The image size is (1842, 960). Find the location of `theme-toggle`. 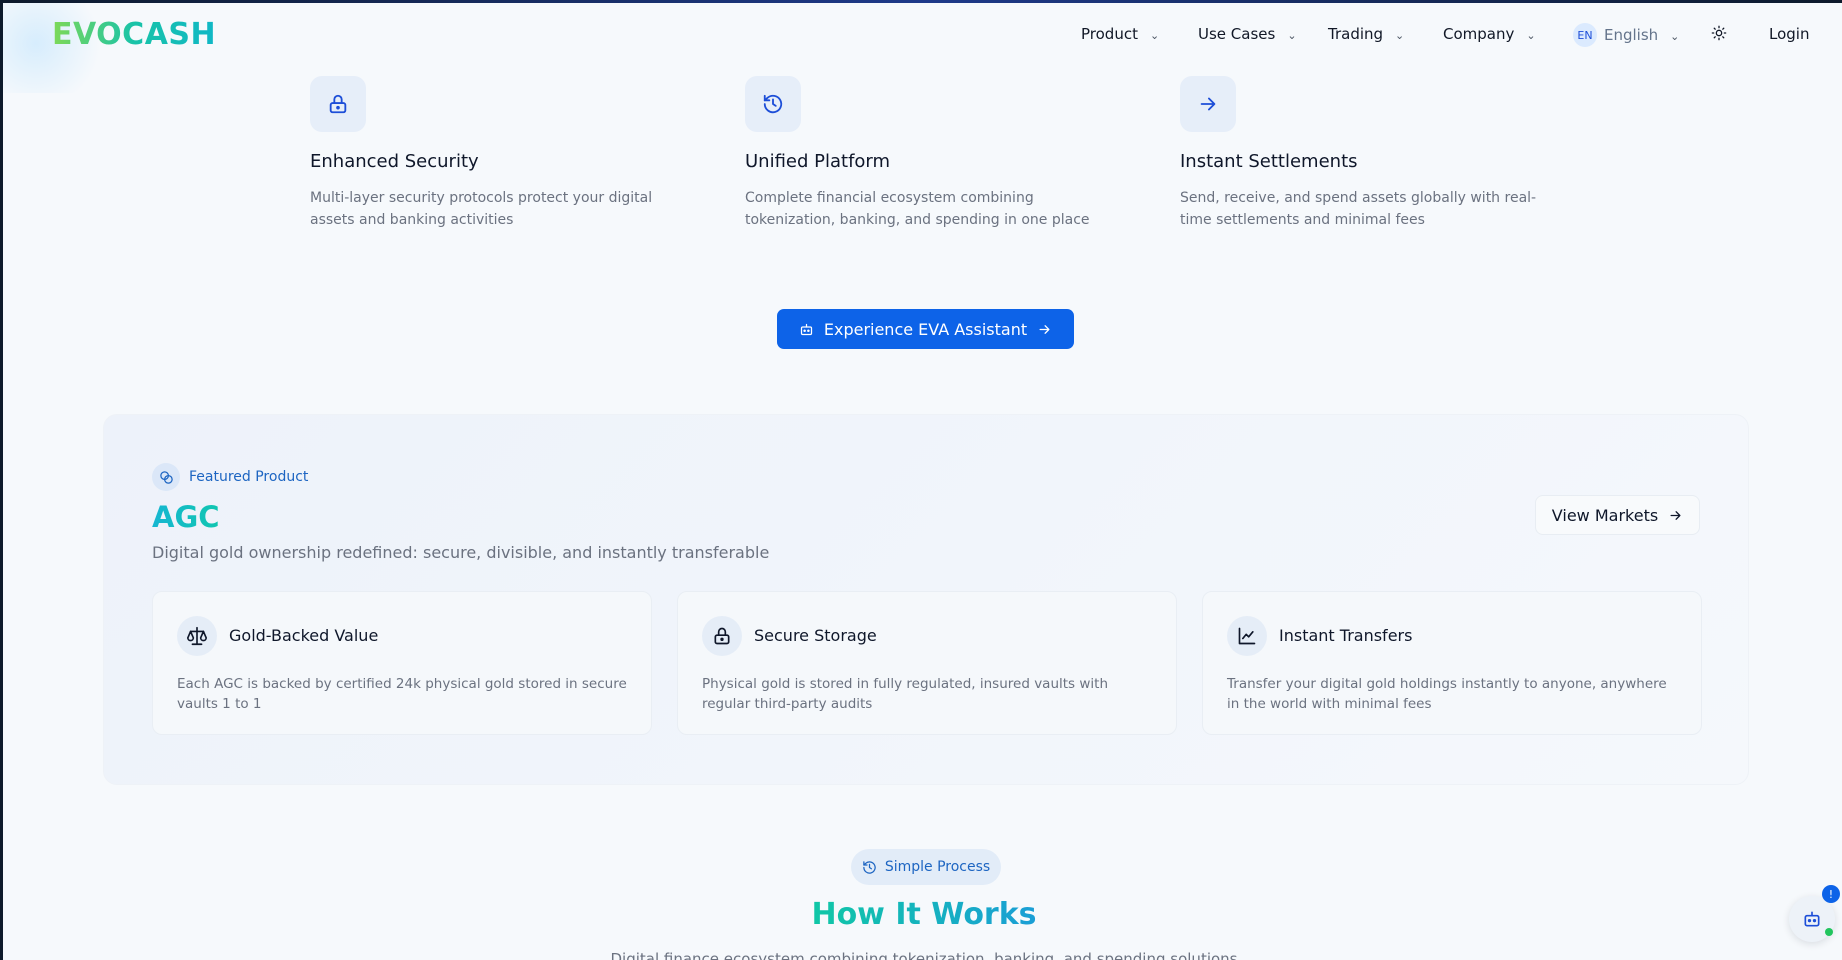

theme-toggle is located at coordinates (1719, 33).